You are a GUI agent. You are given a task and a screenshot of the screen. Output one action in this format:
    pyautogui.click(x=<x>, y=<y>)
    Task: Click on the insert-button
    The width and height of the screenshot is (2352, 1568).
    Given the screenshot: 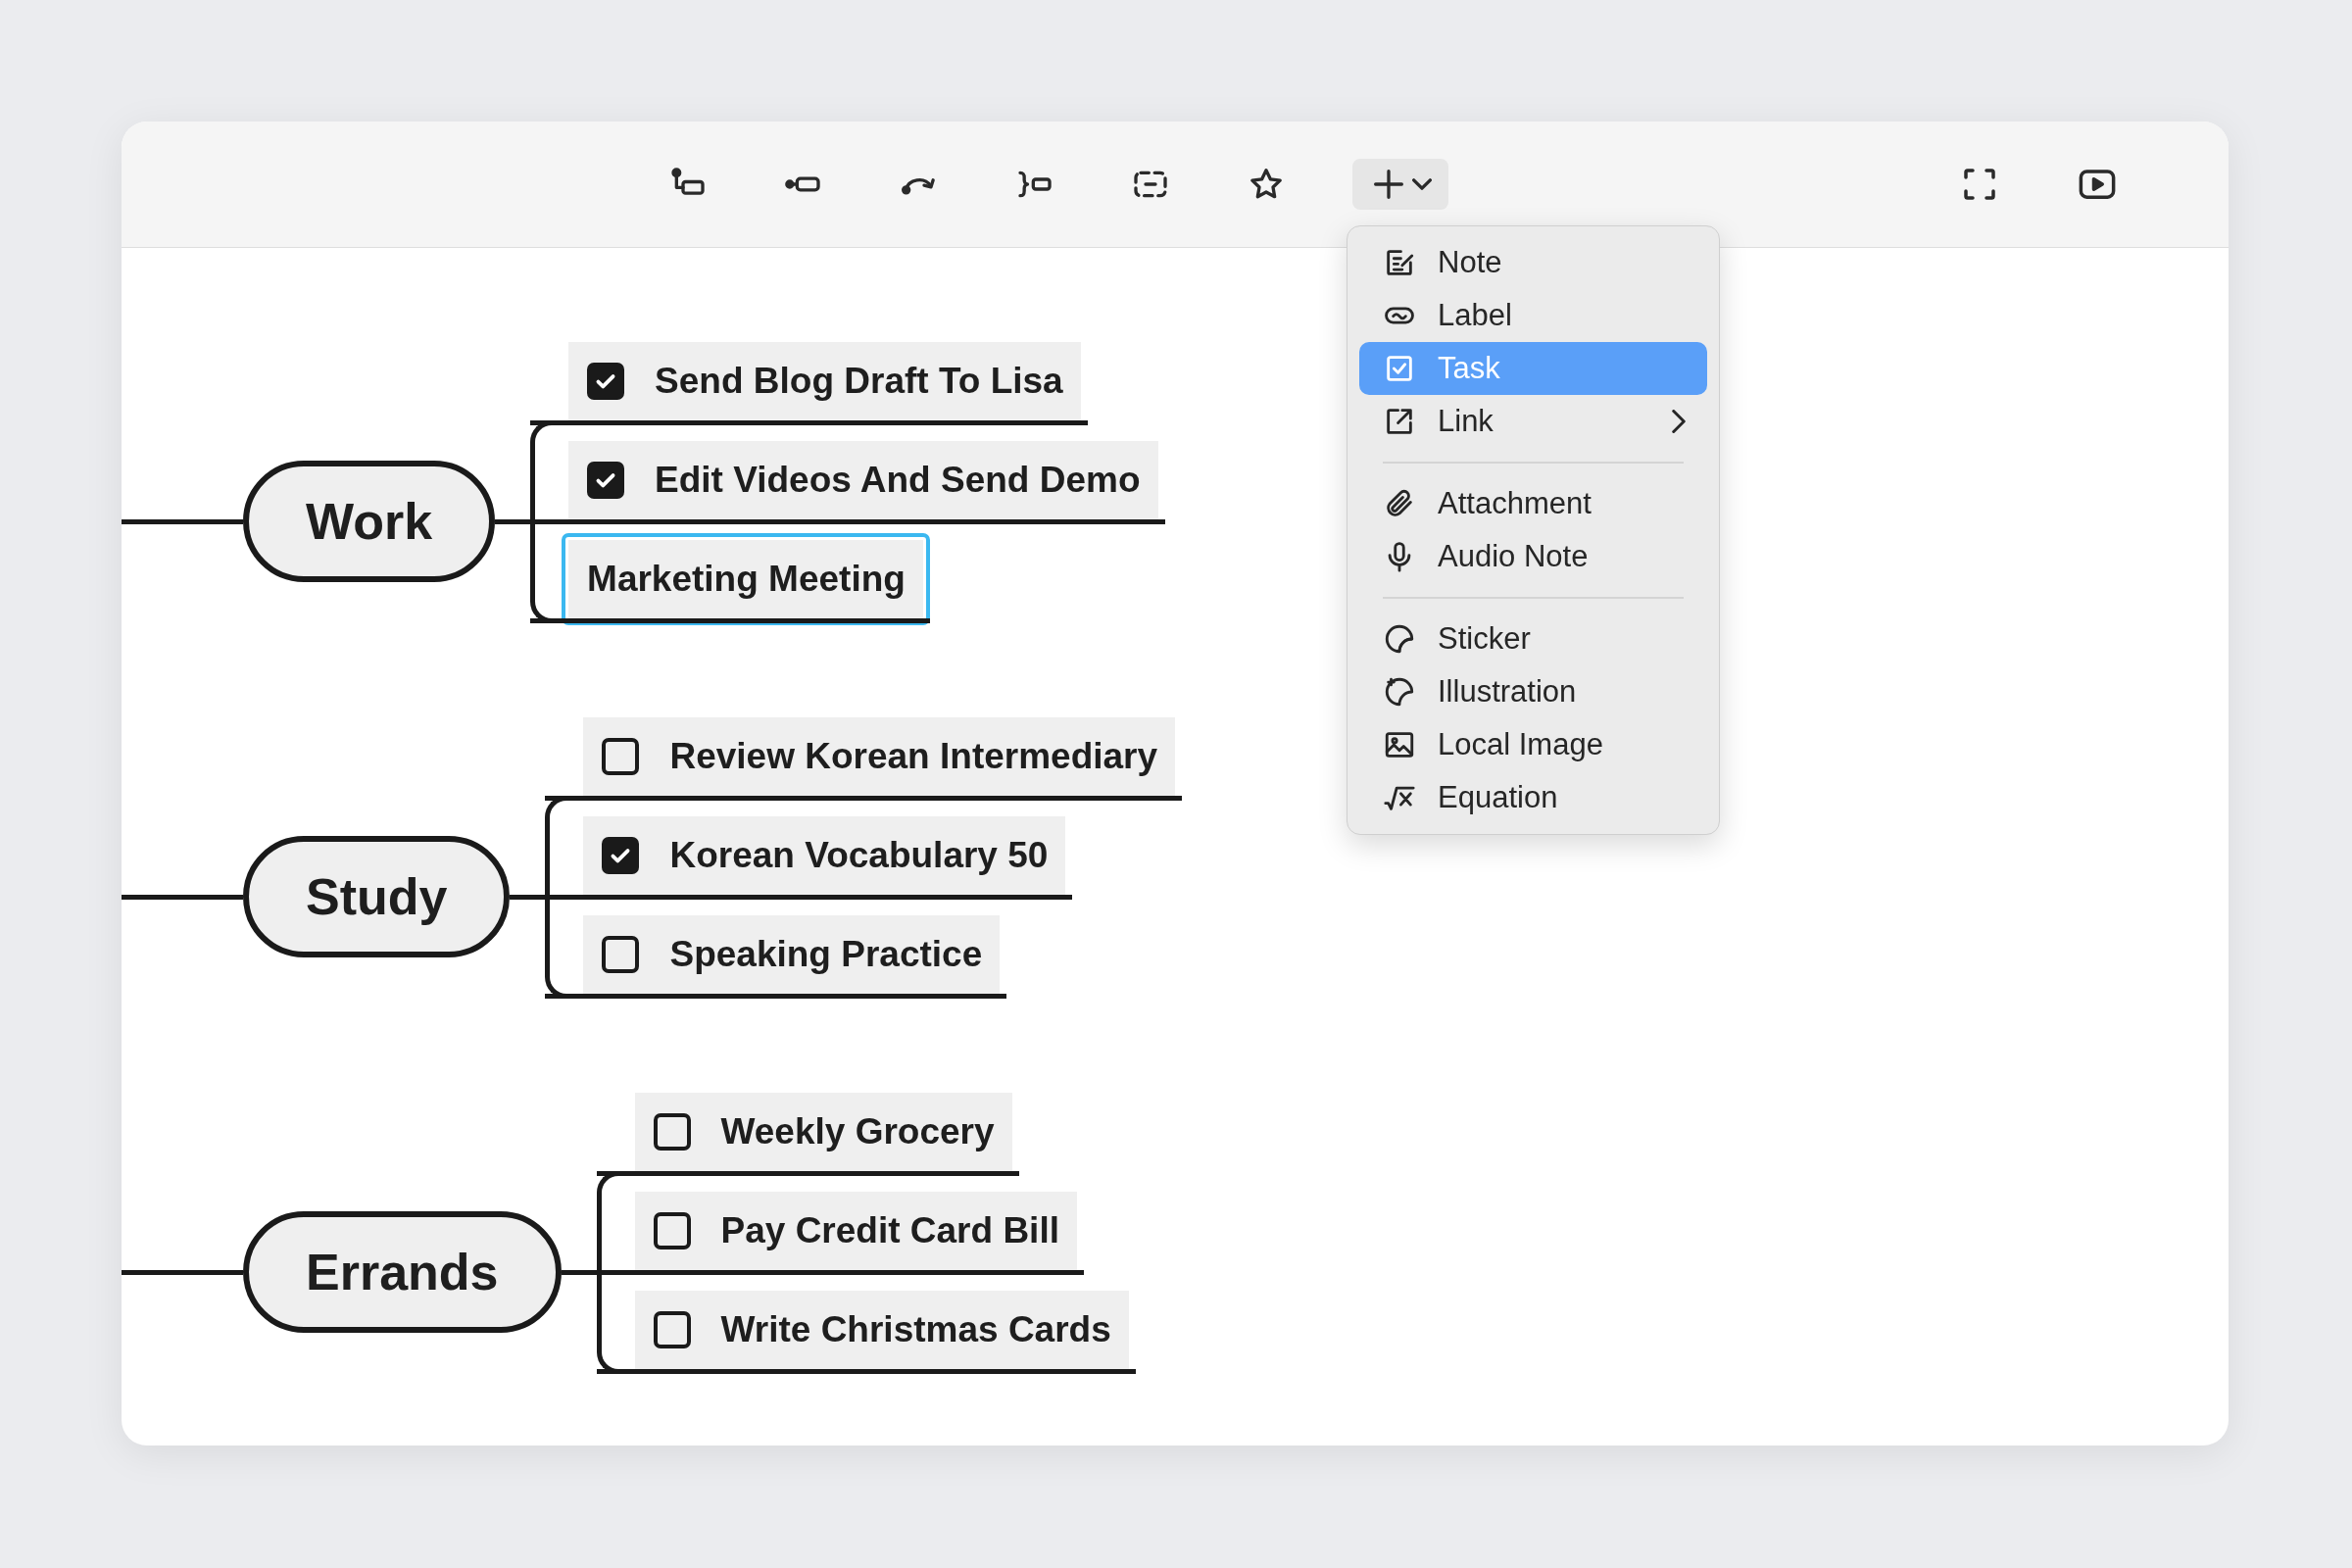 What is the action you would take?
    pyautogui.click(x=1400, y=184)
    